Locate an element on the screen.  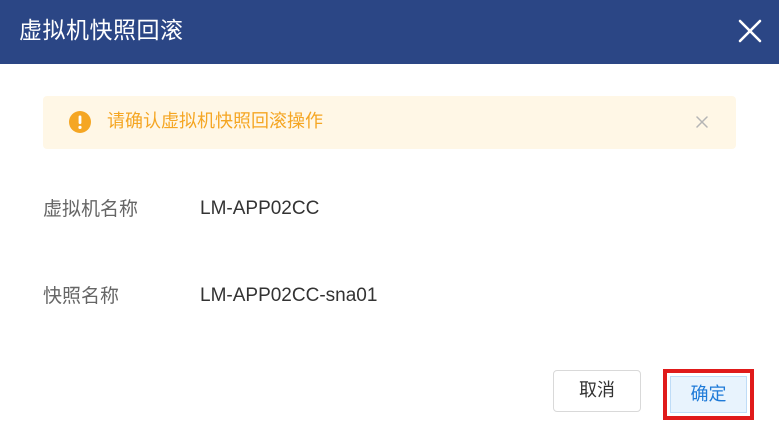
close-icon is located at coordinates (750, 31).